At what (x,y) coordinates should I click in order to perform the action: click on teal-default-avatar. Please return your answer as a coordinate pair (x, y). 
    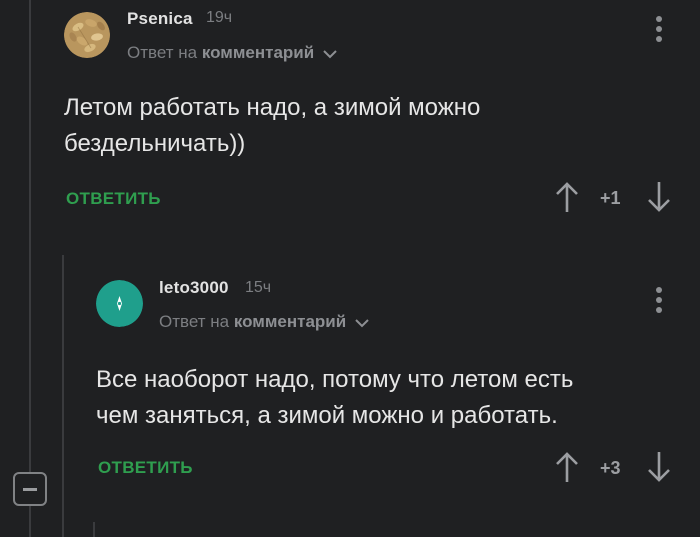
    Looking at the image, I should click on (119, 303).